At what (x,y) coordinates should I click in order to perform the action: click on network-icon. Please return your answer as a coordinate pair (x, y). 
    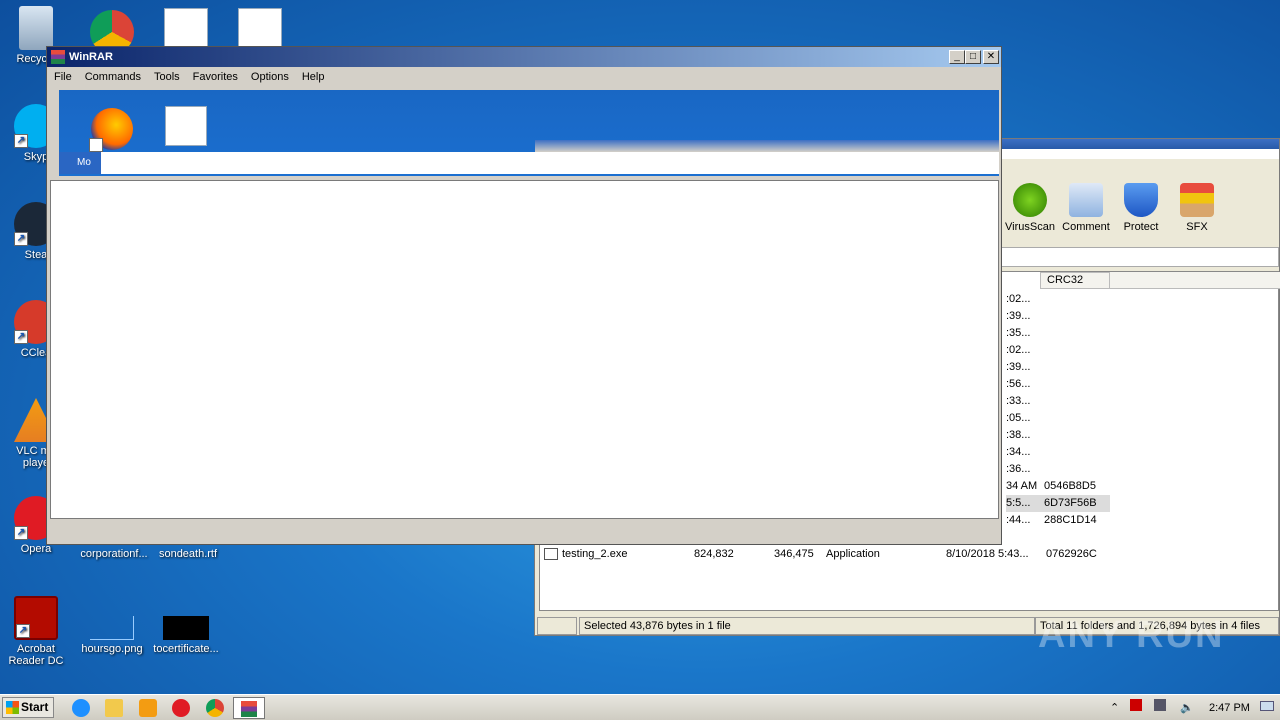
    Looking at the image, I should click on (1161, 707).